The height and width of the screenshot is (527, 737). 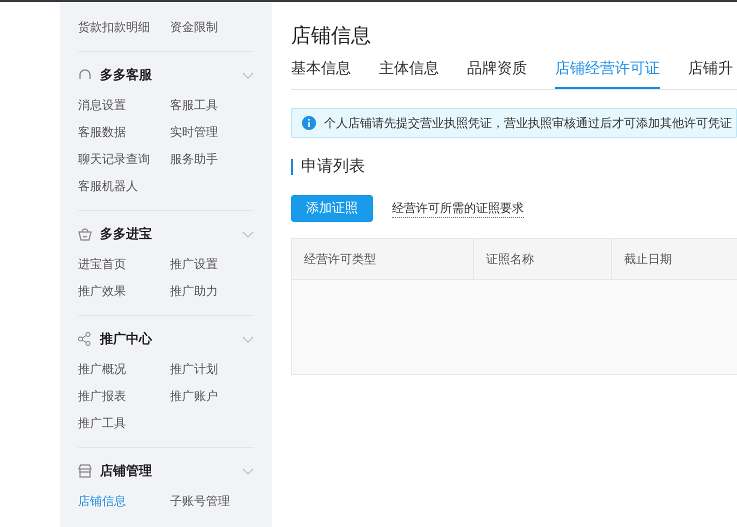 I want to click on tab: 品牌资质, so click(x=497, y=72).